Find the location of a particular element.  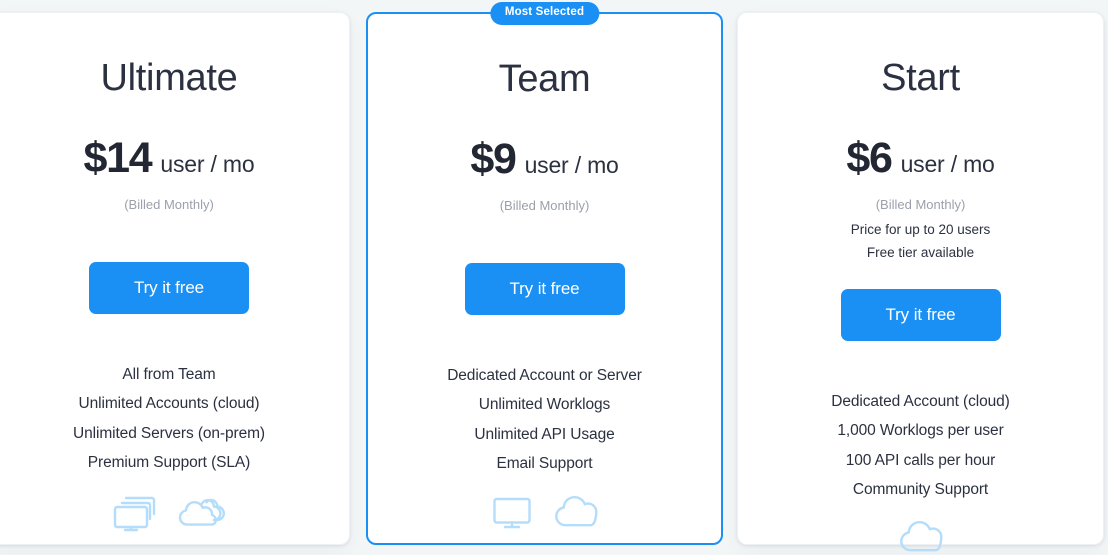

plan-title: Ultimate is located at coordinates (169, 78).